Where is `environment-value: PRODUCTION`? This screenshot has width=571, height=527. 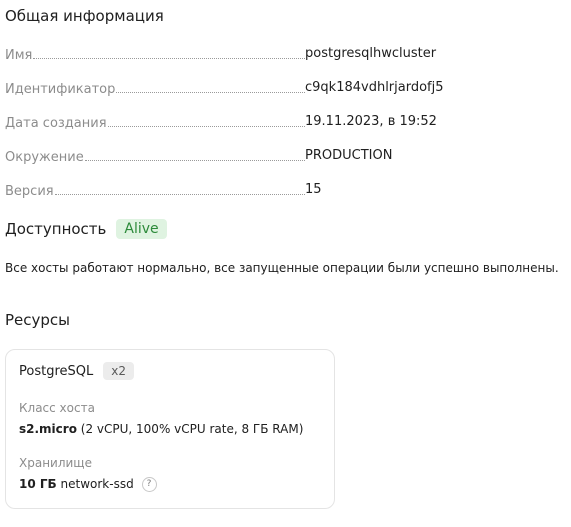 environment-value: PRODUCTION is located at coordinates (349, 155).